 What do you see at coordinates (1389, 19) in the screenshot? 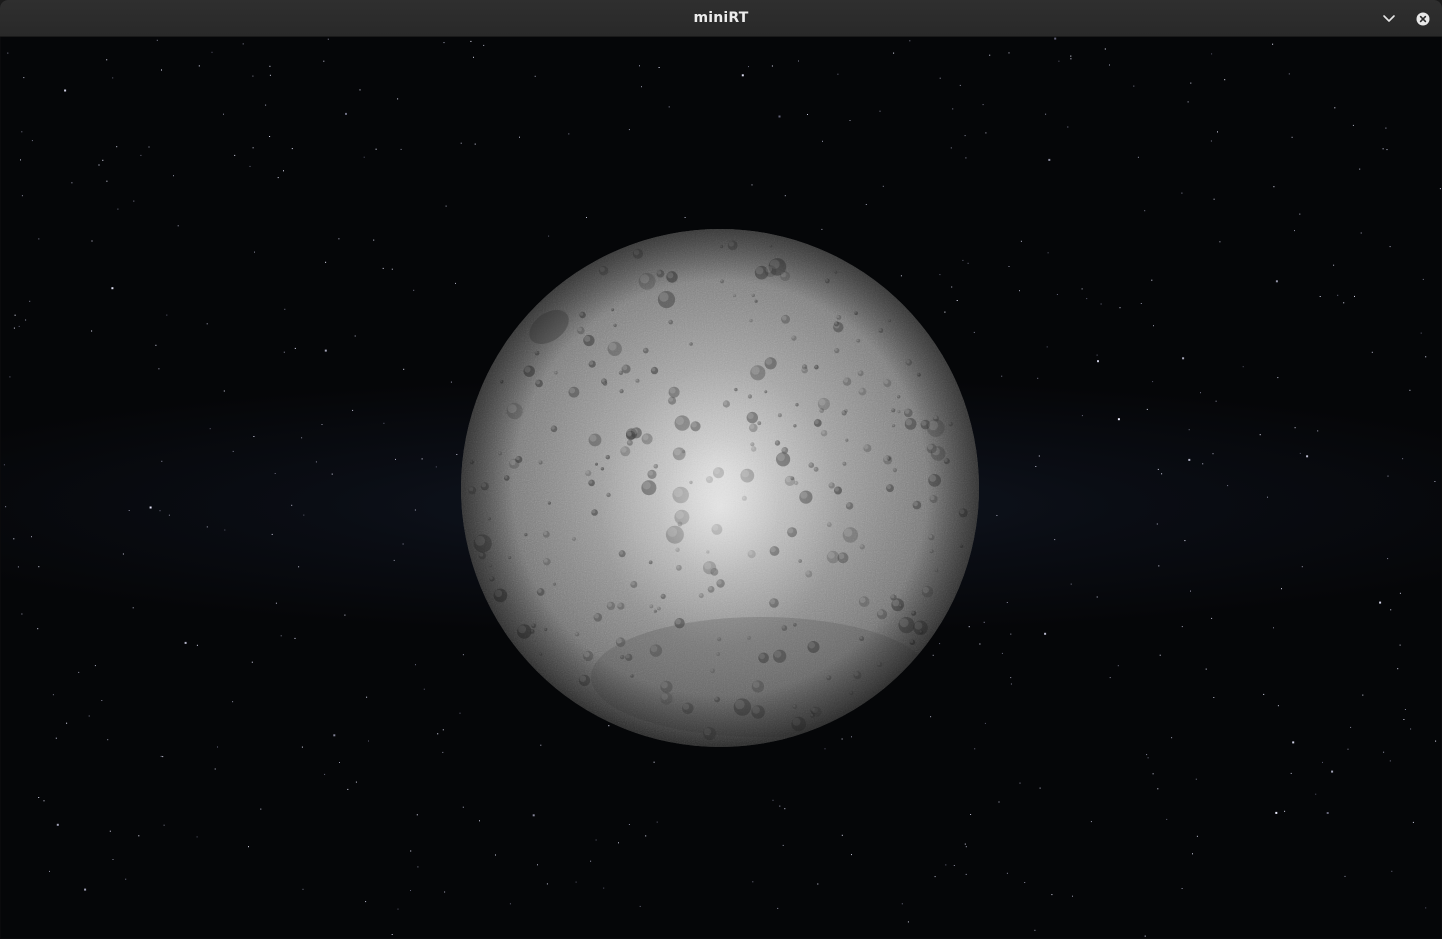
I see `minimize-button` at bounding box center [1389, 19].